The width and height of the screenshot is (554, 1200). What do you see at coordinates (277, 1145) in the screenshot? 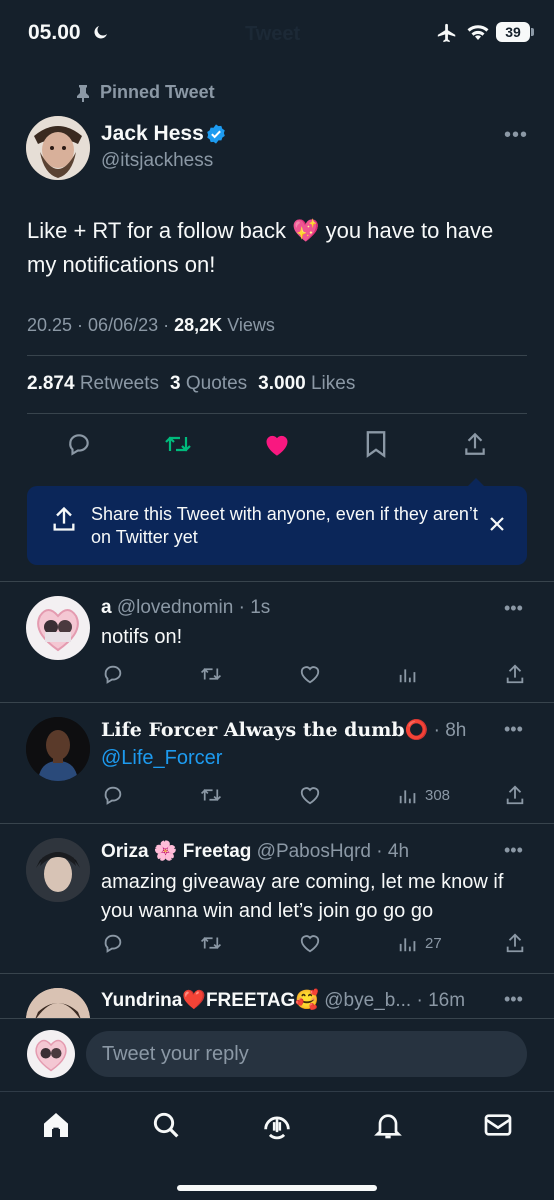
I see `tab-bar` at bounding box center [277, 1145].